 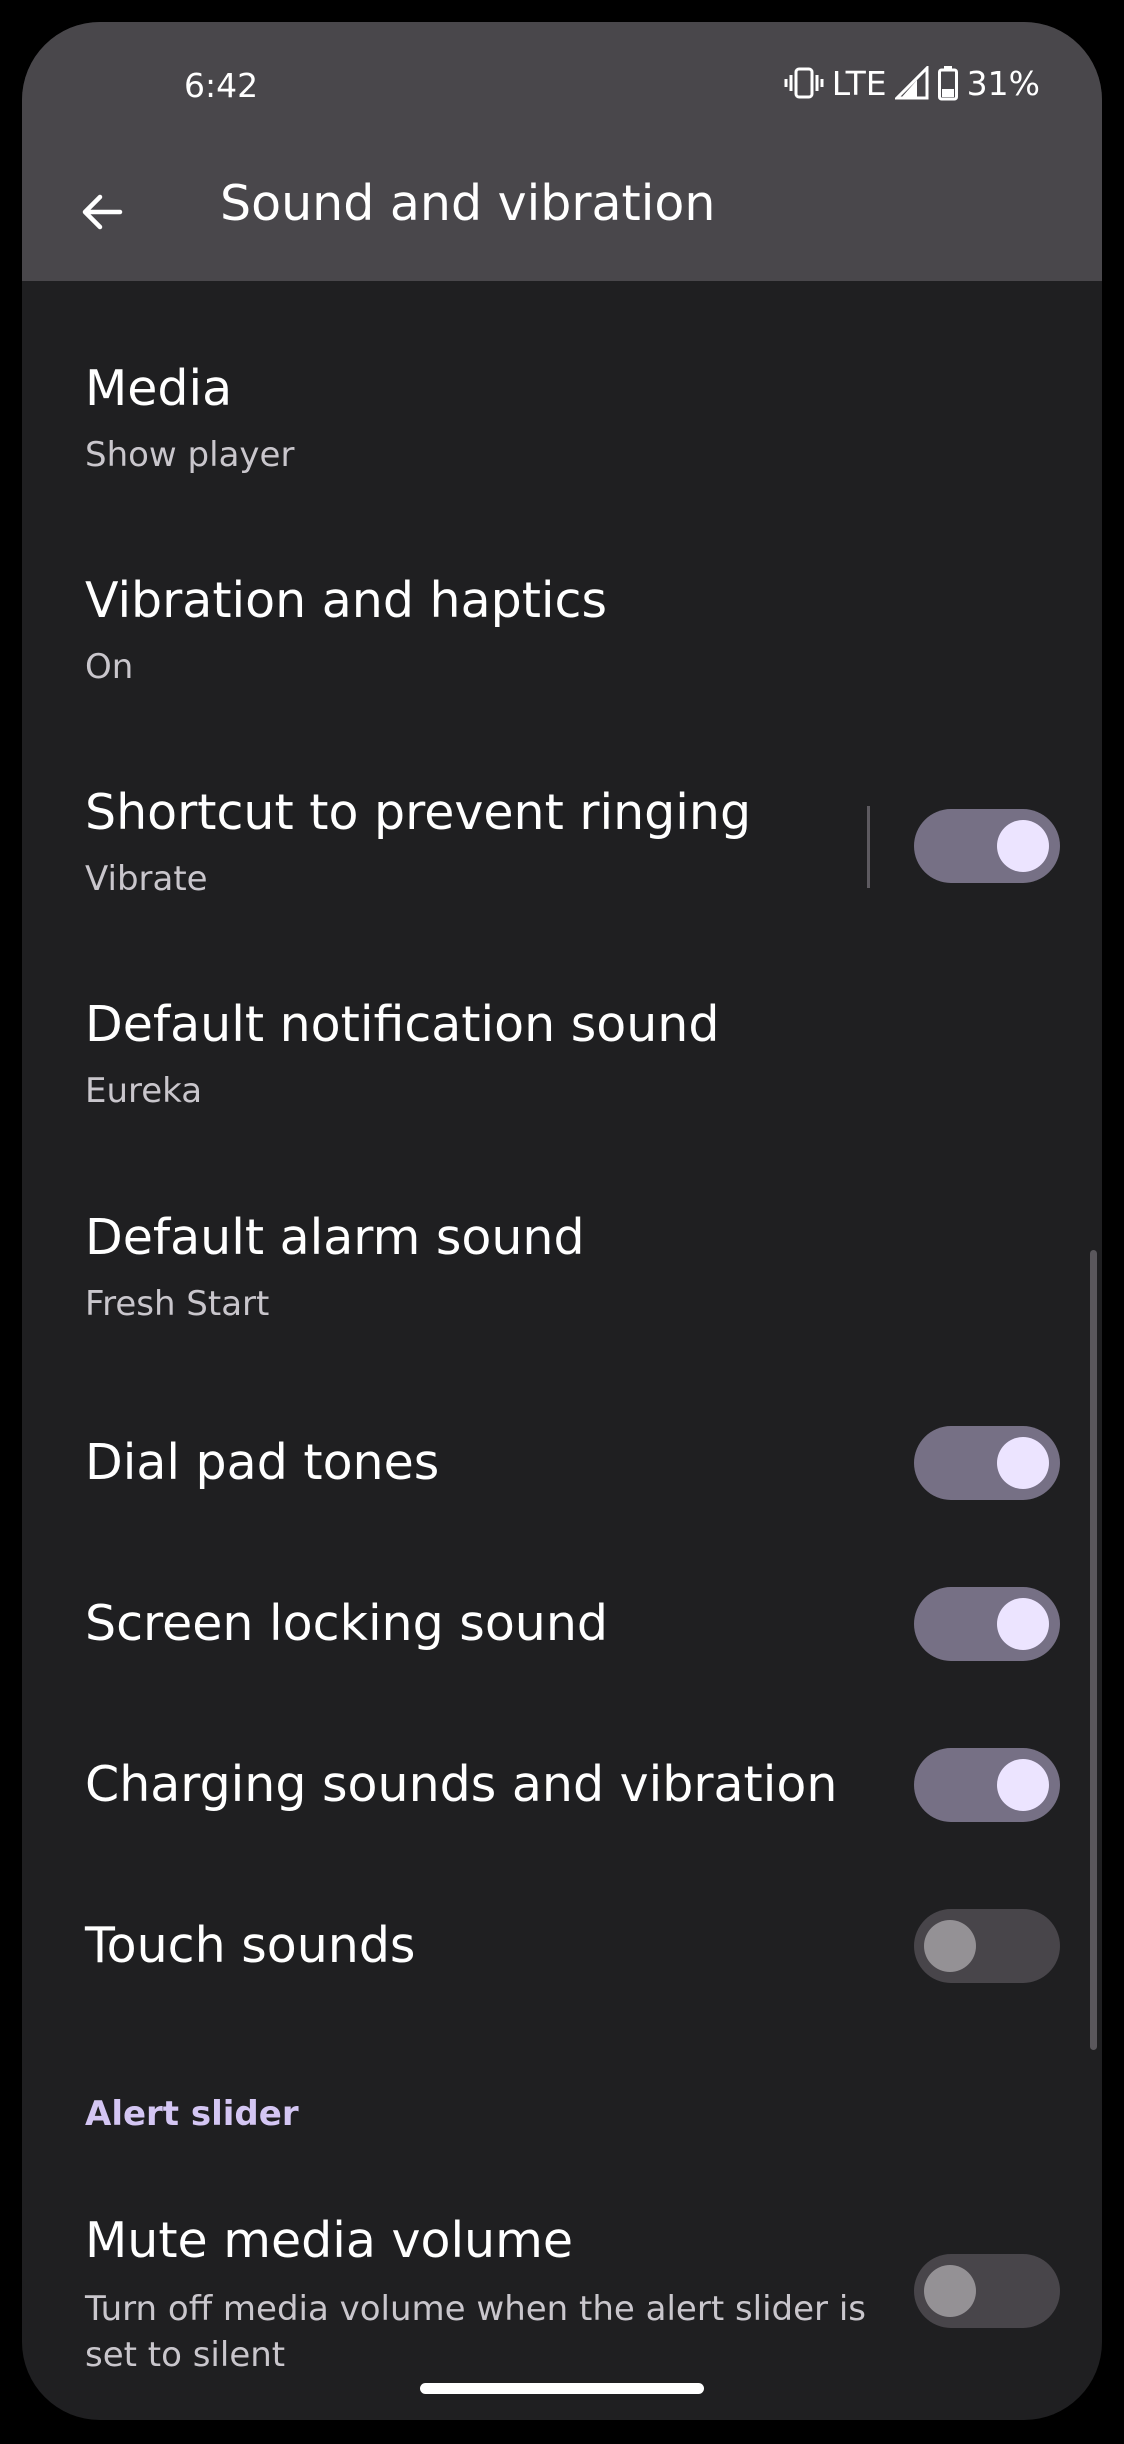 What do you see at coordinates (1093, 1650) in the screenshot?
I see `scrollbar` at bounding box center [1093, 1650].